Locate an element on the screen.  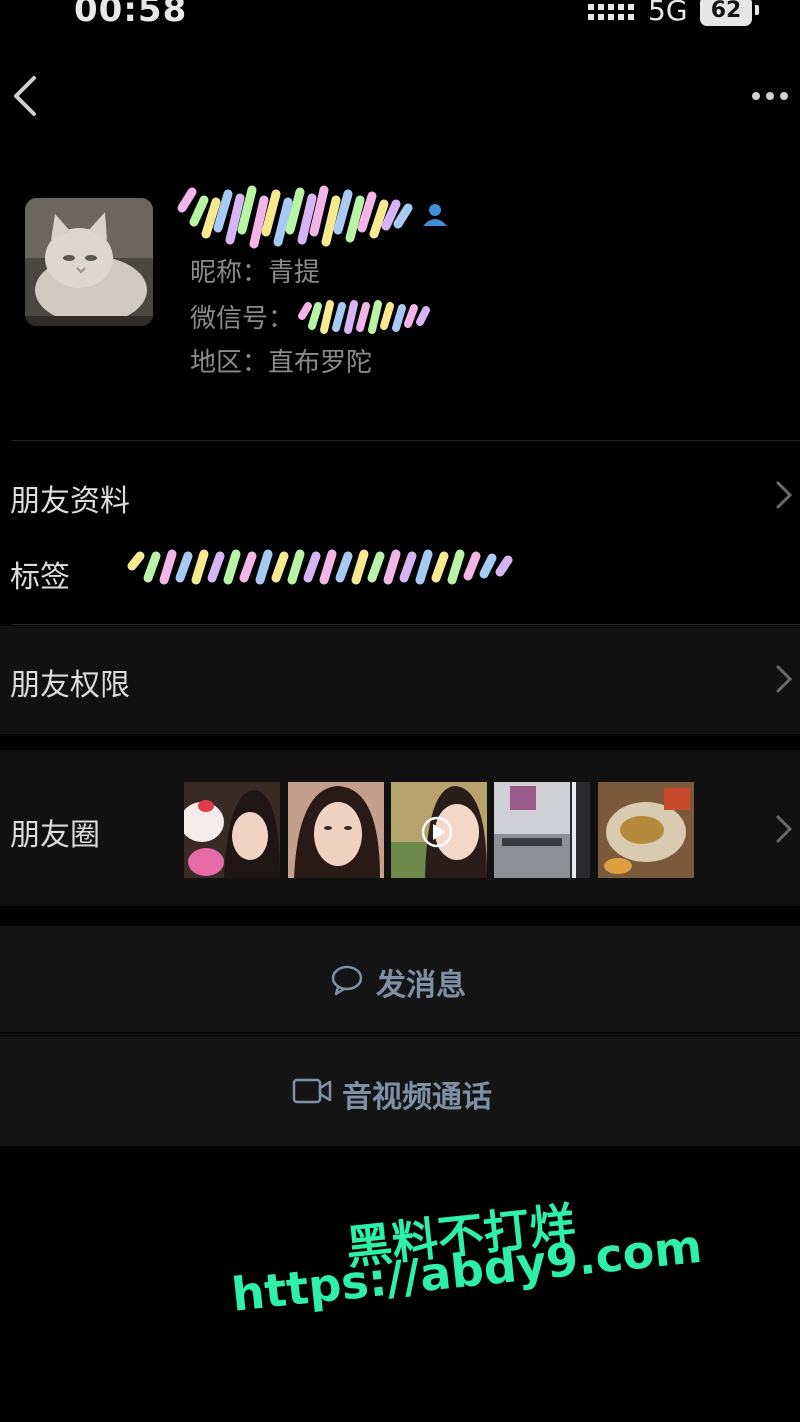
tags-label: 标签 is located at coordinates (40, 577).